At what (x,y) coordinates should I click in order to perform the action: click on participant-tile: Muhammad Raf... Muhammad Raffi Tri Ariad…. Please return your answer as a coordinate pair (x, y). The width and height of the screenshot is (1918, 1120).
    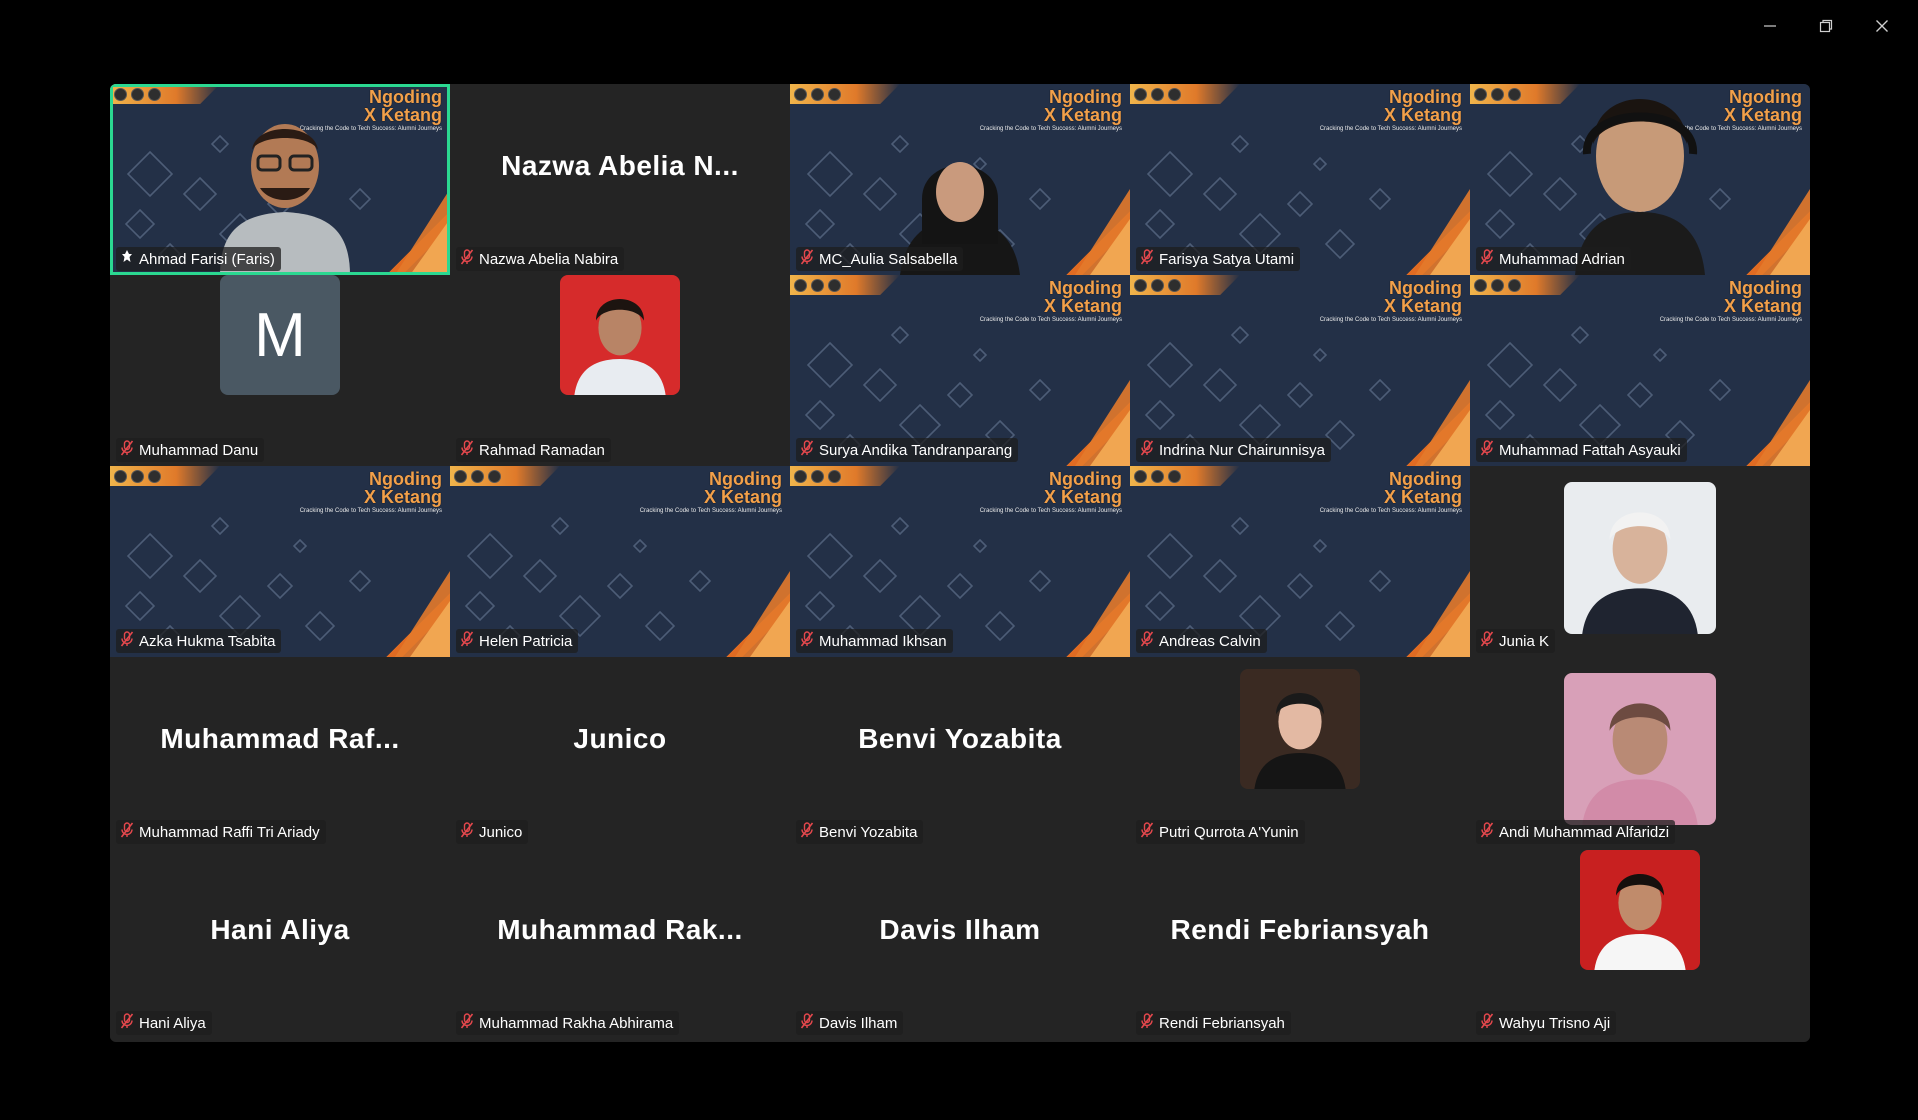
    Looking at the image, I should click on (280, 752).